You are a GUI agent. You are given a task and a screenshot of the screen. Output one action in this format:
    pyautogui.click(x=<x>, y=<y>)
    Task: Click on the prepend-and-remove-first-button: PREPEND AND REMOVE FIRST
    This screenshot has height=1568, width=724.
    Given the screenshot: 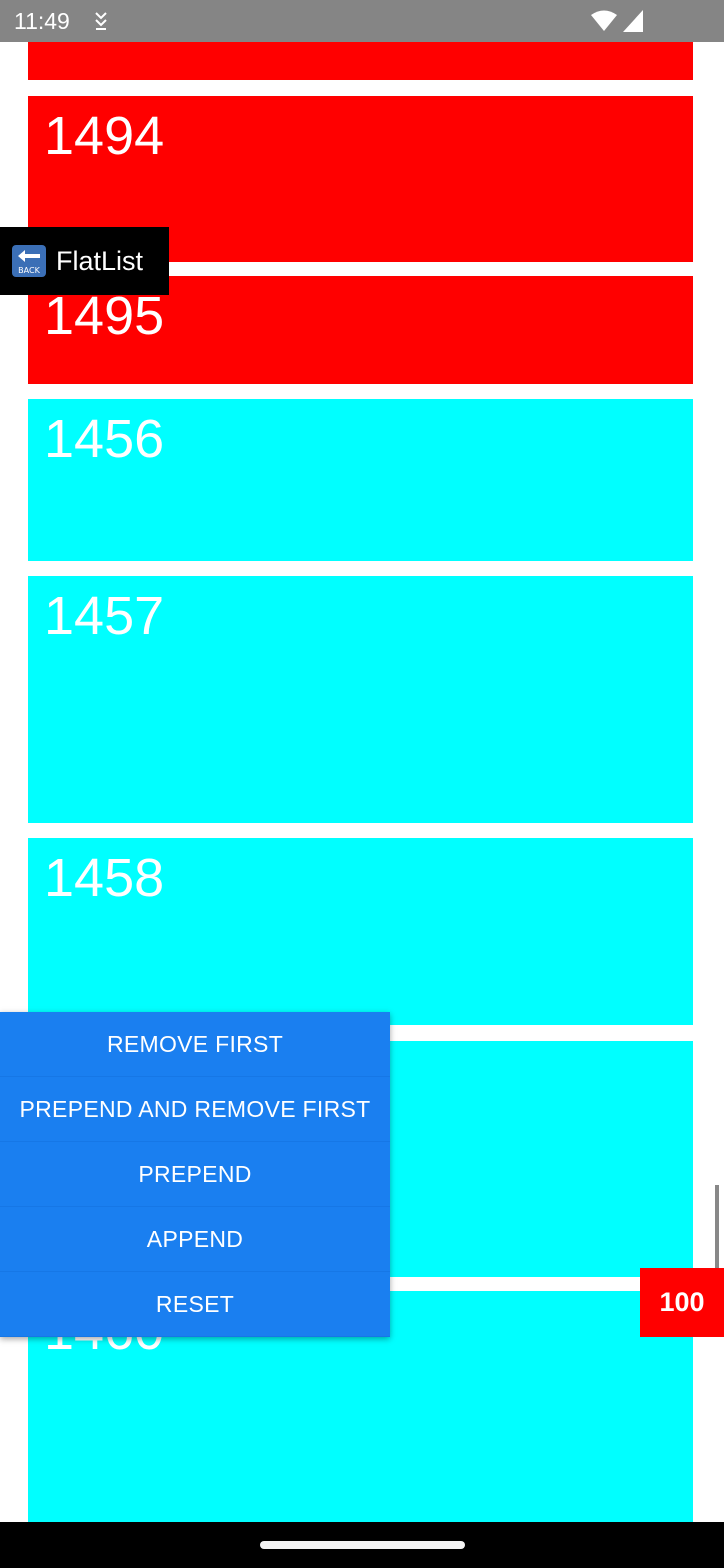 What is the action you would take?
    pyautogui.click(x=195, y=1109)
    